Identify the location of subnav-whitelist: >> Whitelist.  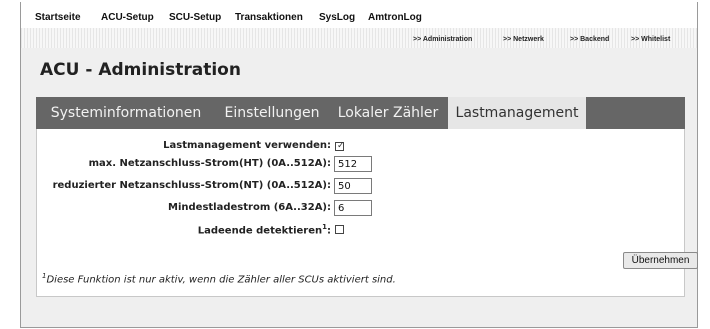
(650, 39).